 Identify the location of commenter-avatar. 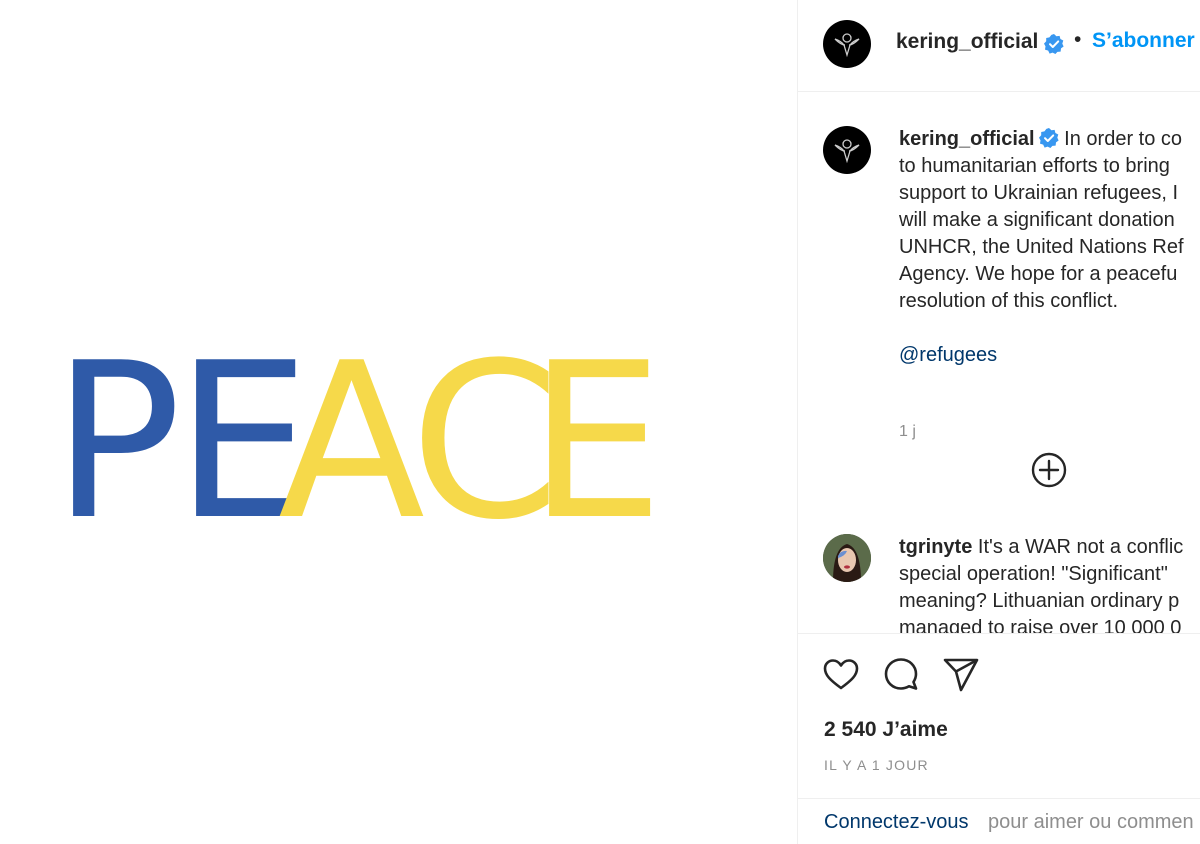
(847, 558).